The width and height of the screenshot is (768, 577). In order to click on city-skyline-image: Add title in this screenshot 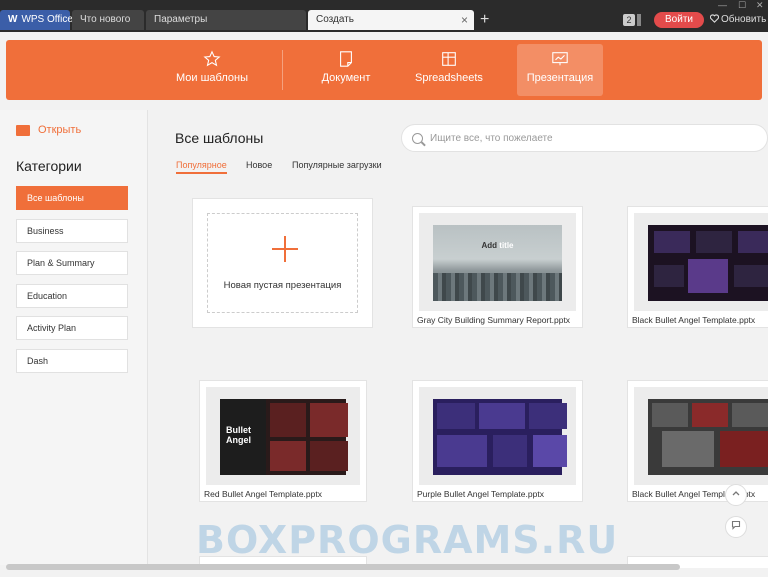, I will do `click(497, 263)`.